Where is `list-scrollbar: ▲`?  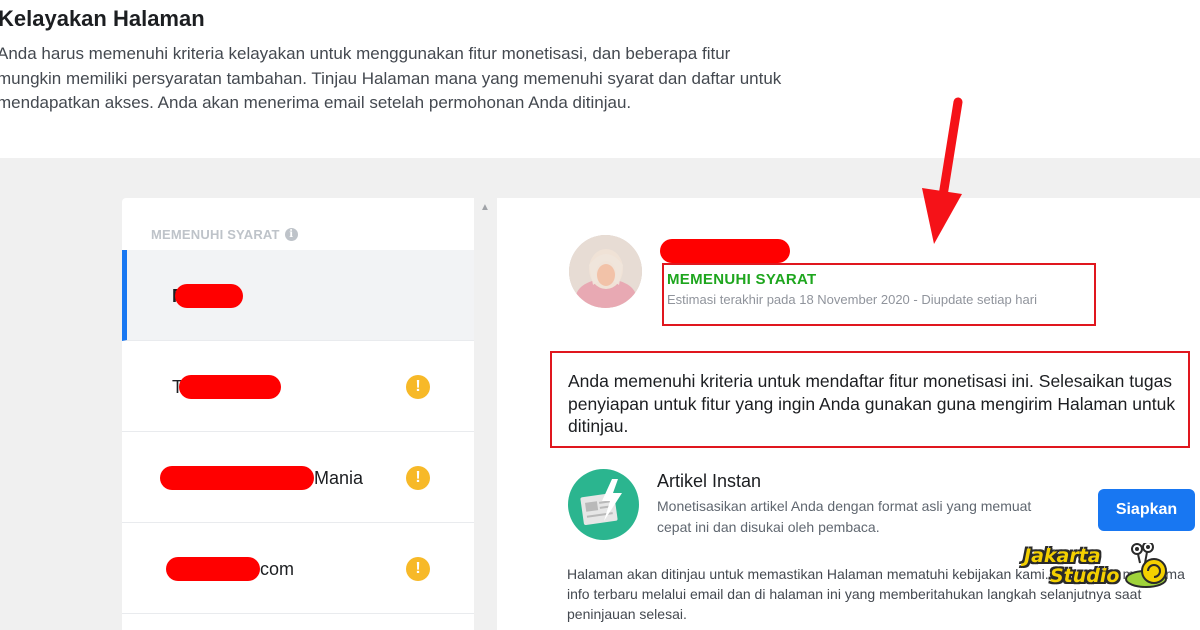
list-scrollbar: ▲ is located at coordinates (485, 414).